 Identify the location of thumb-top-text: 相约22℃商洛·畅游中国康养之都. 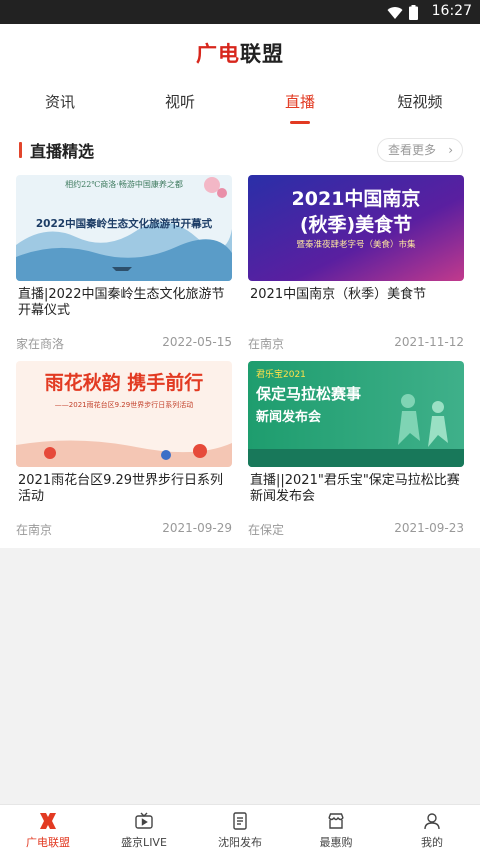
(124, 184).